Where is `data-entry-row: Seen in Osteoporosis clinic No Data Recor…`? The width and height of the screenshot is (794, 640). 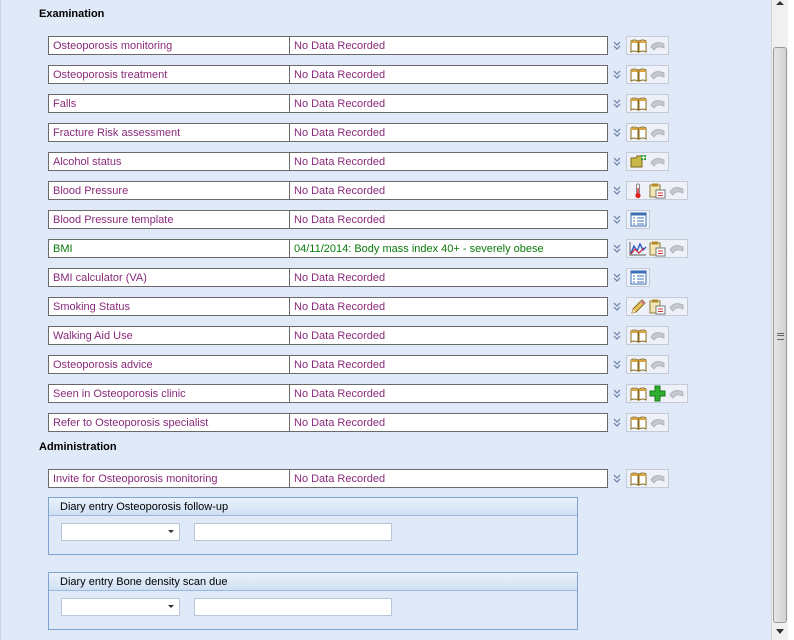
data-entry-row: Seen in Osteoporosis clinic No Data Recor… is located at coordinates (328, 393).